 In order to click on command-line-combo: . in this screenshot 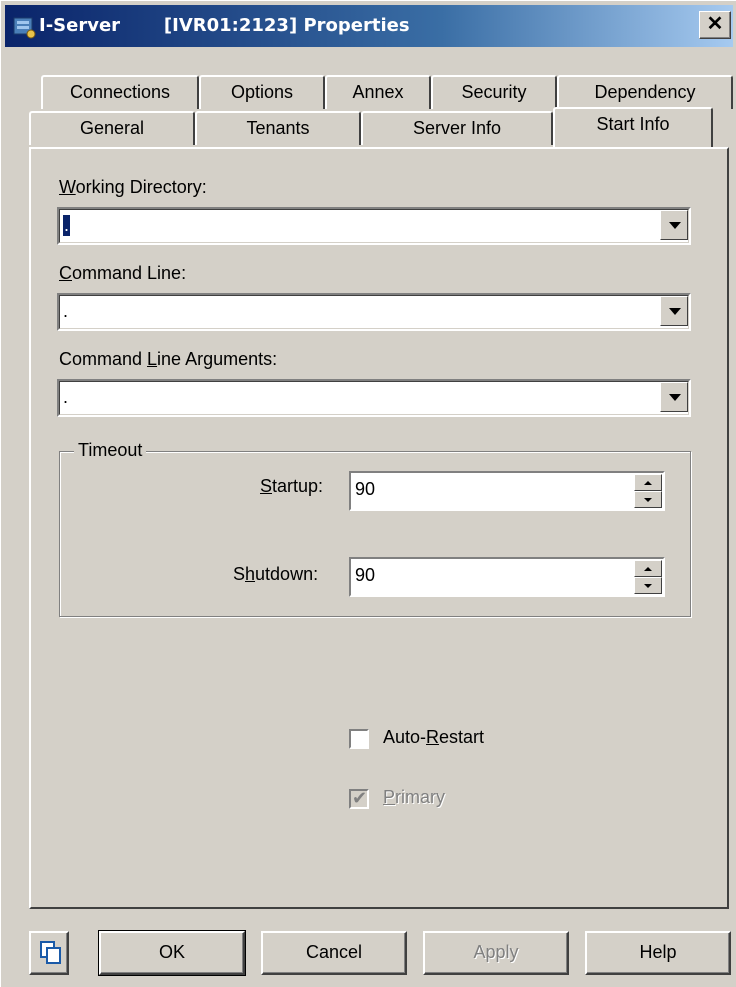, I will do `click(374, 312)`.